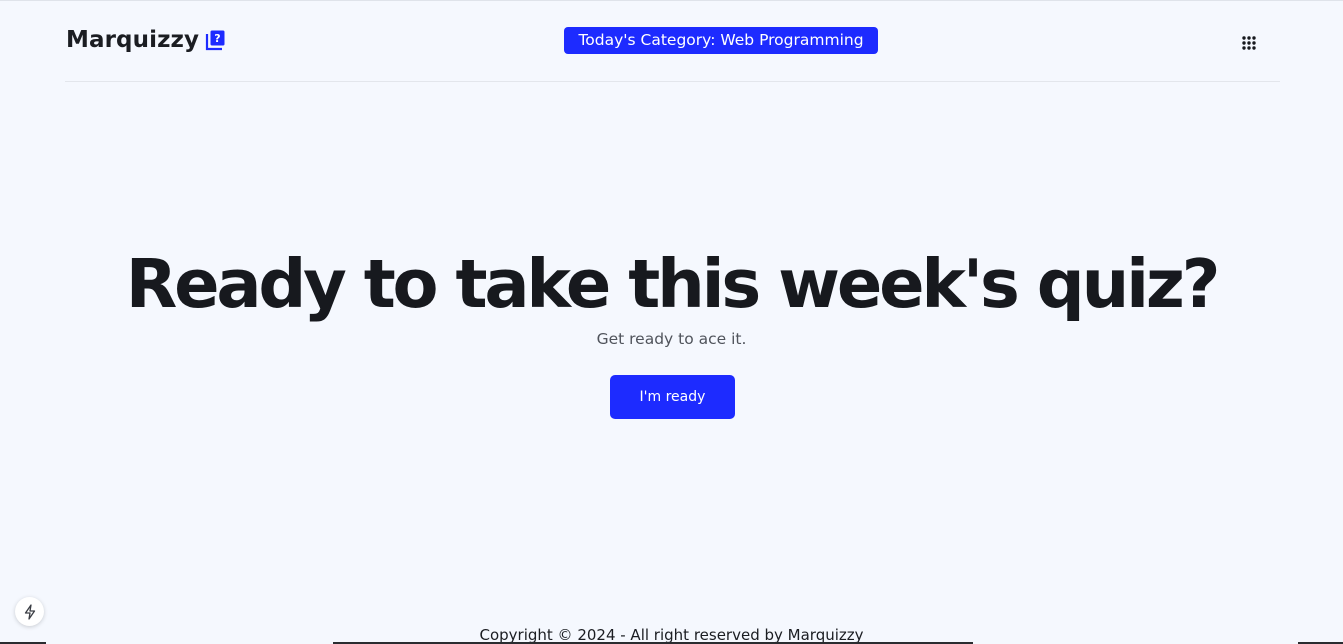 Image resolution: width=1343 pixels, height=644 pixels. What do you see at coordinates (133, 40) in the screenshot?
I see `brand-name: Marquizzy` at bounding box center [133, 40].